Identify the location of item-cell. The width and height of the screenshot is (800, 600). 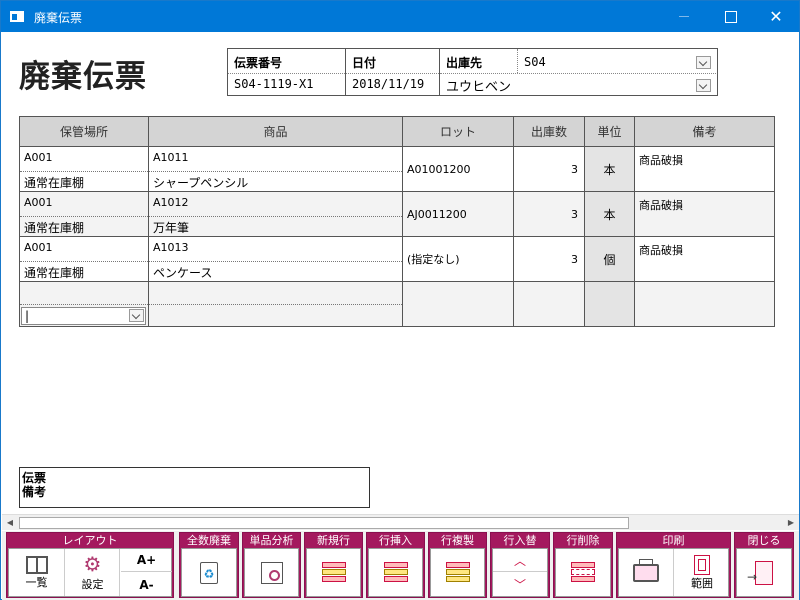
(275, 304).